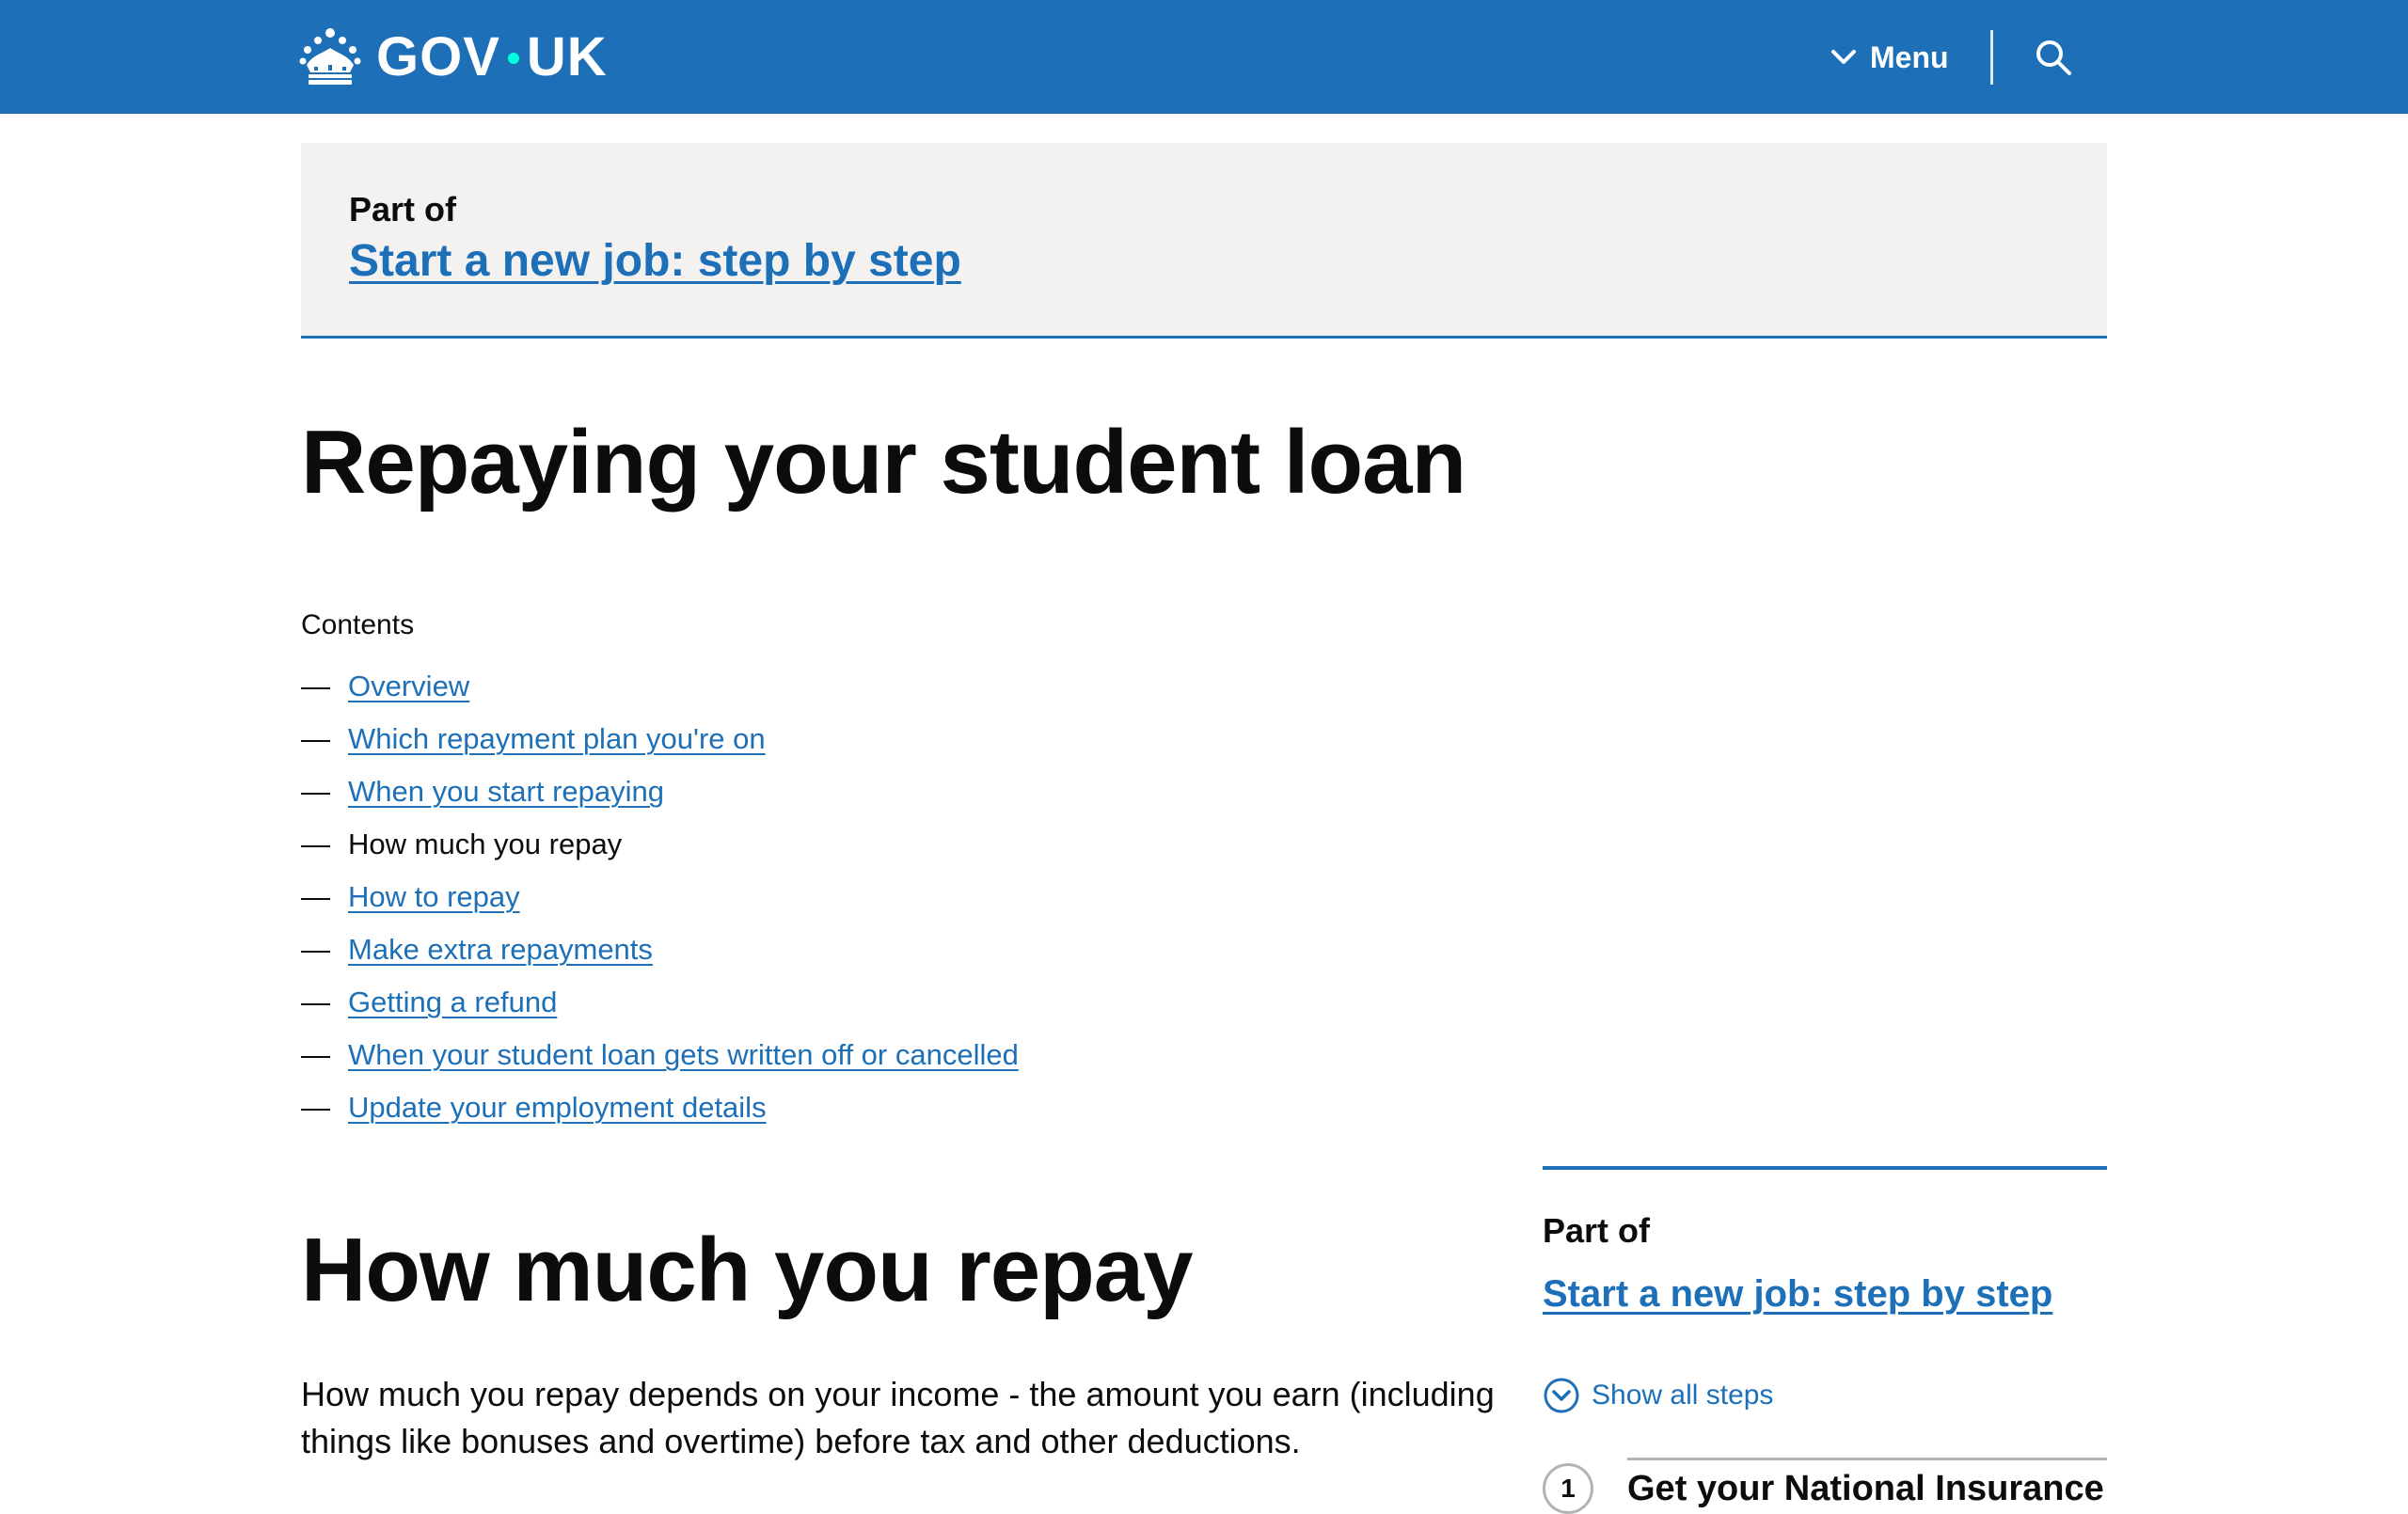 The image size is (2408, 1514). Describe the element at coordinates (558, 1108) in the screenshot. I see `contents-link-employment-details: Update your employment details` at that location.